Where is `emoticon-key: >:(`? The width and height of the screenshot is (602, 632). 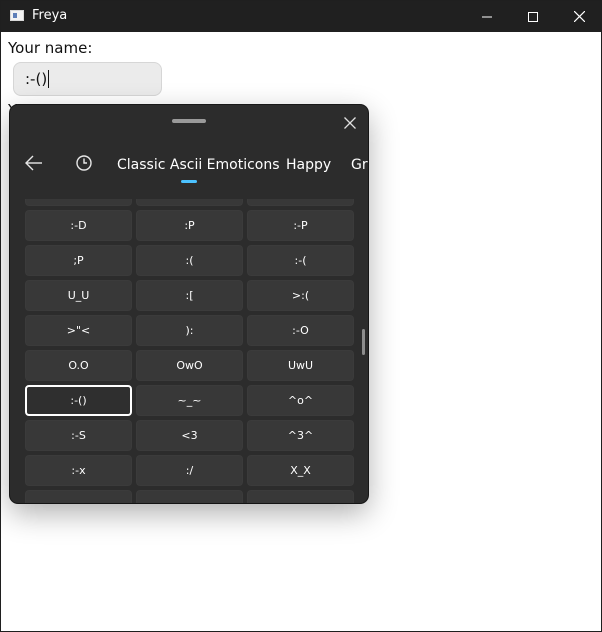 emoticon-key: >:( is located at coordinates (300, 295).